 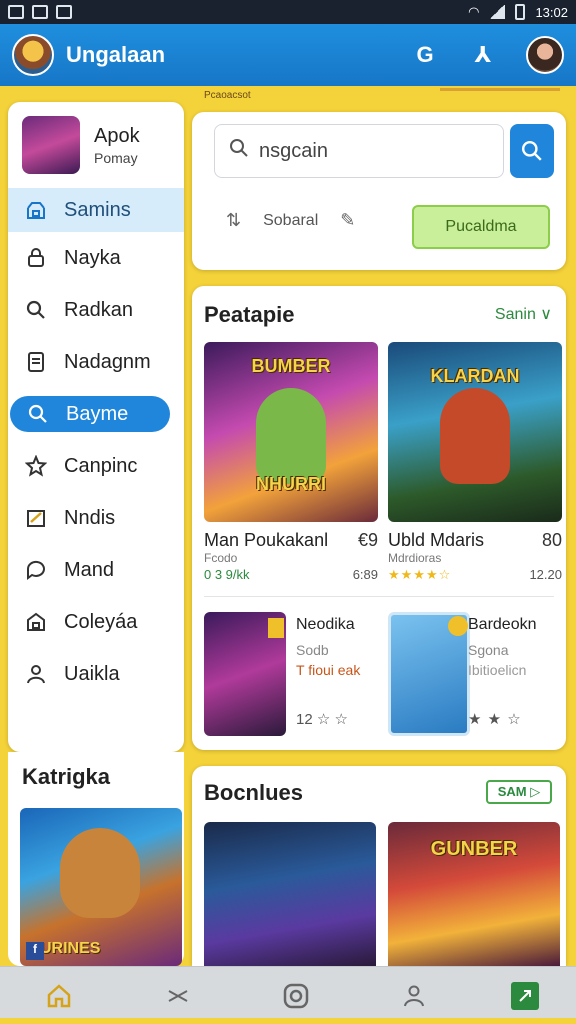 What do you see at coordinates (36, 210) in the screenshot?
I see `grid-icon` at bounding box center [36, 210].